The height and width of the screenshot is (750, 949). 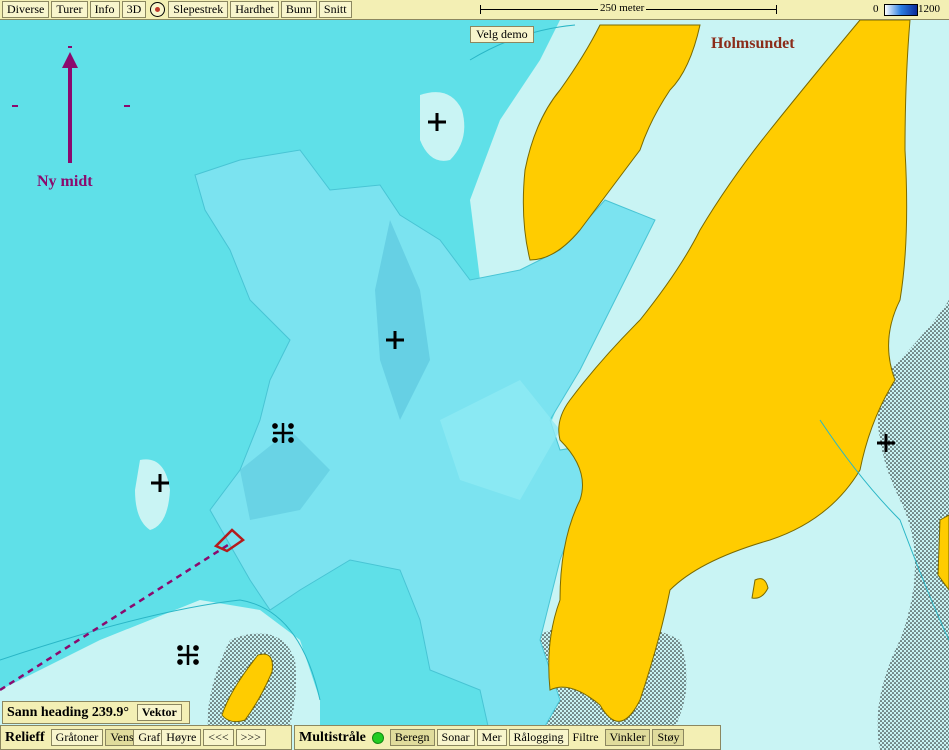 I want to click on more-button: Mer, so click(x=491, y=737).